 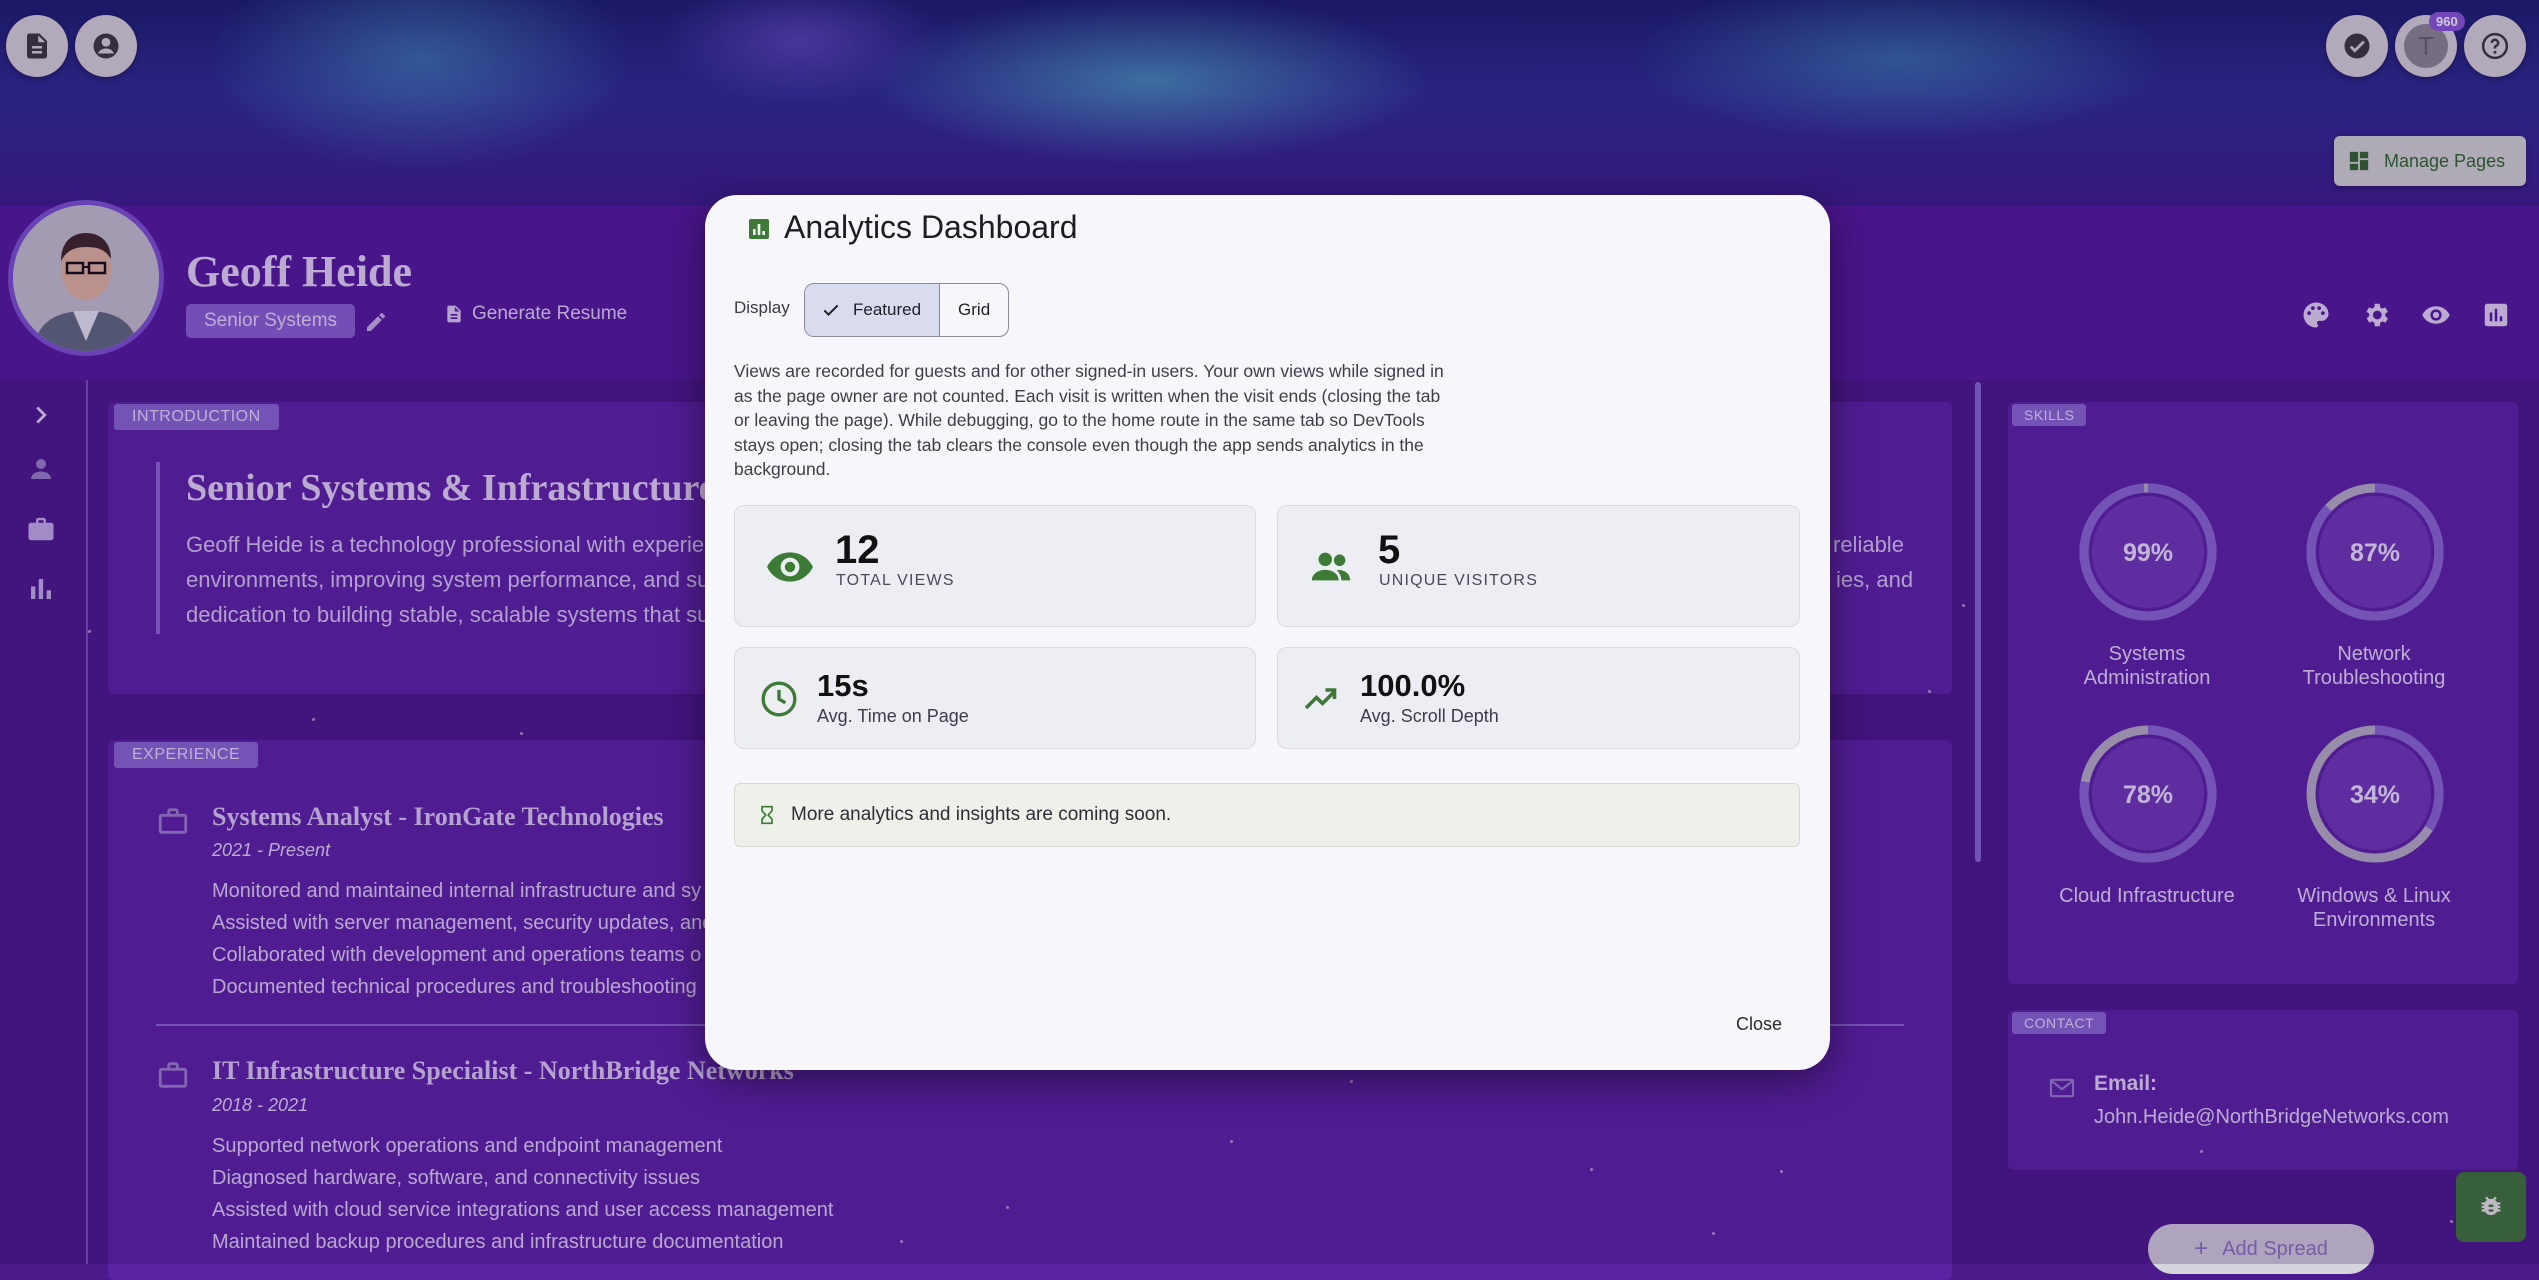 What do you see at coordinates (1413, 685) in the screenshot?
I see `scroll-depth-value: 100.0%` at bounding box center [1413, 685].